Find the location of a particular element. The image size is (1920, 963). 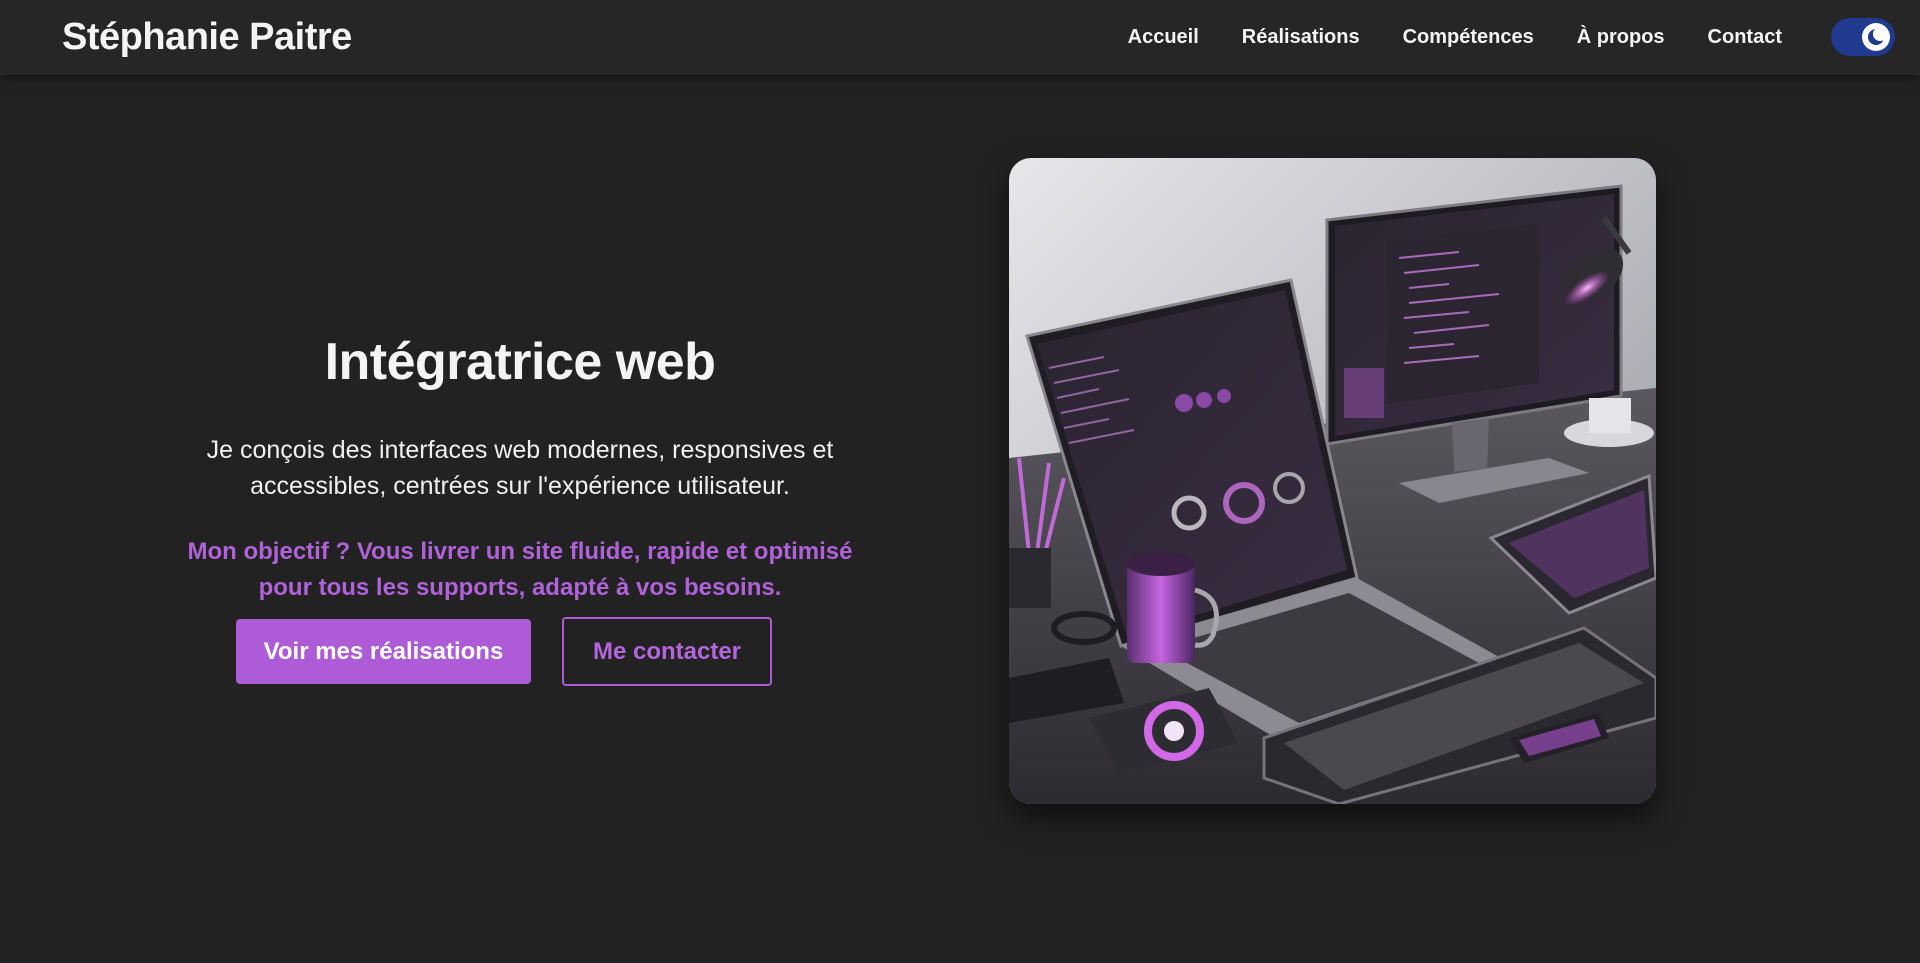

hero-title: Intégratrice web is located at coordinates (520, 362).